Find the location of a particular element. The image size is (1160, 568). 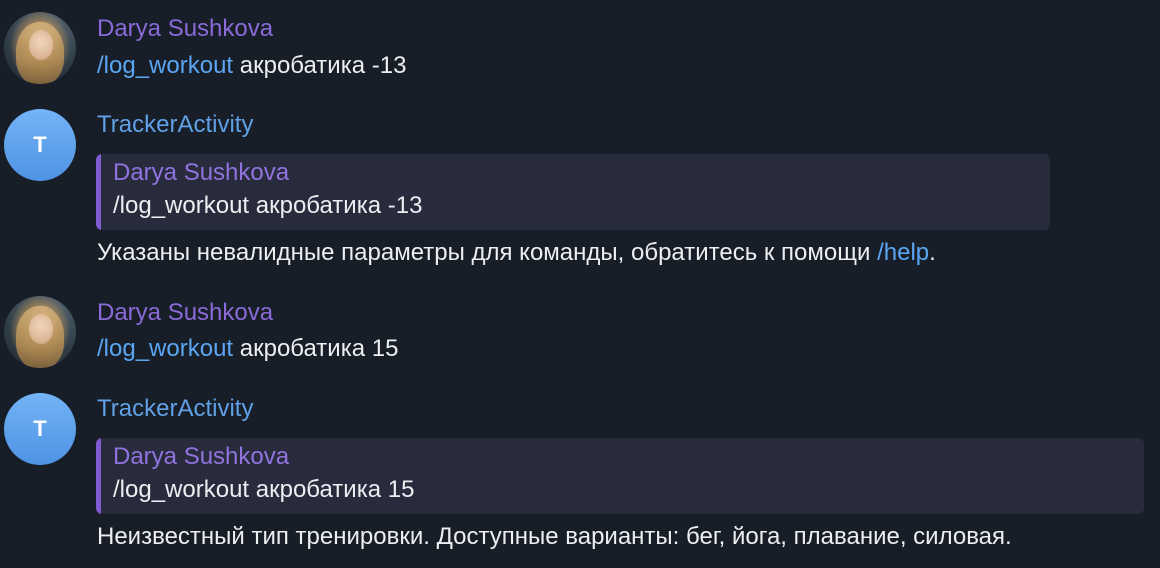

command-args: акробатика 15 is located at coordinates (316, 348).